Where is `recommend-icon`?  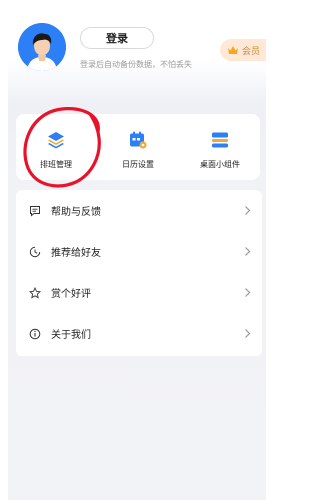
recommend-icon is located at coordinates (35, 251).